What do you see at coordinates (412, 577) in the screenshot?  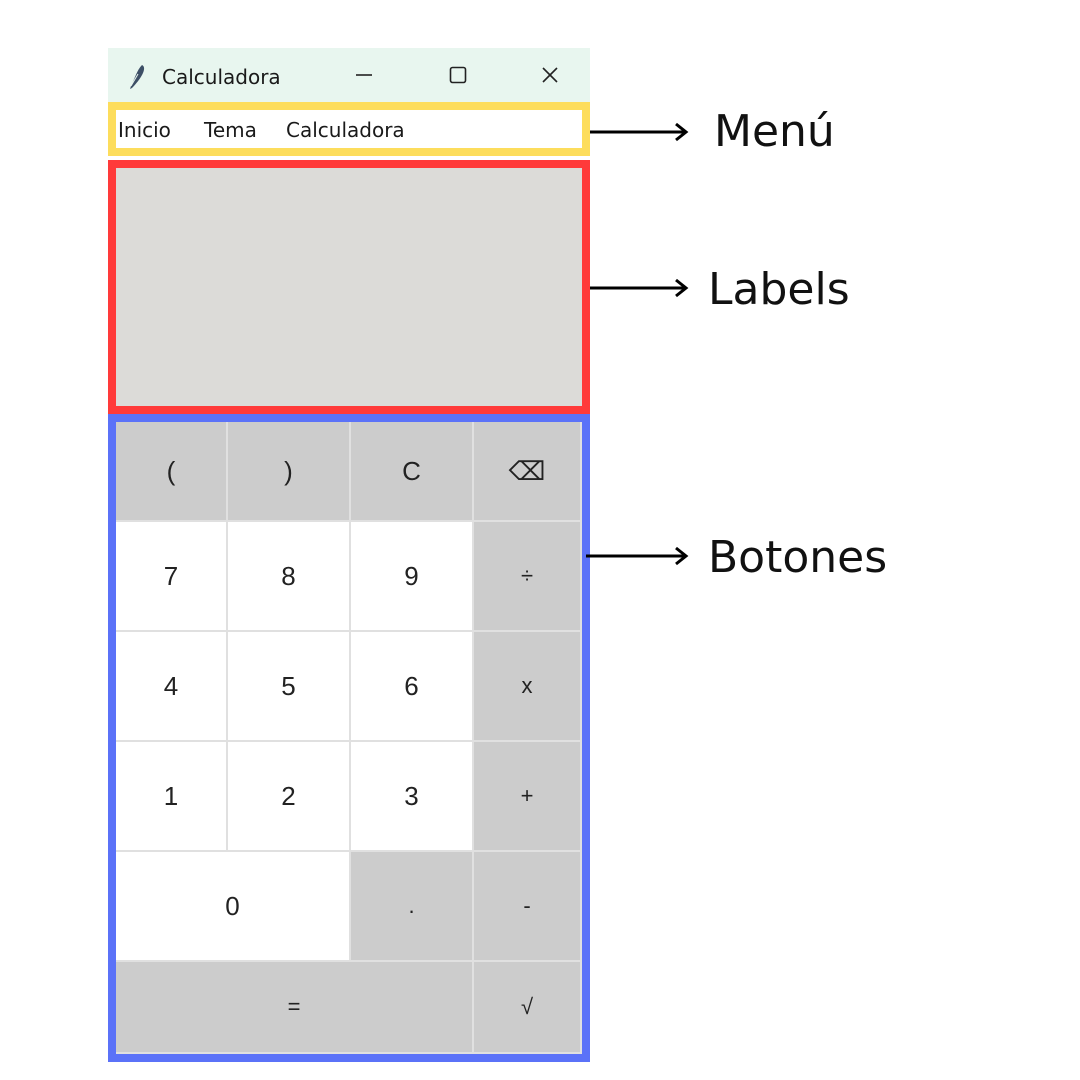 I see `digit-9-button: 9` at bounding box center [412, 577].